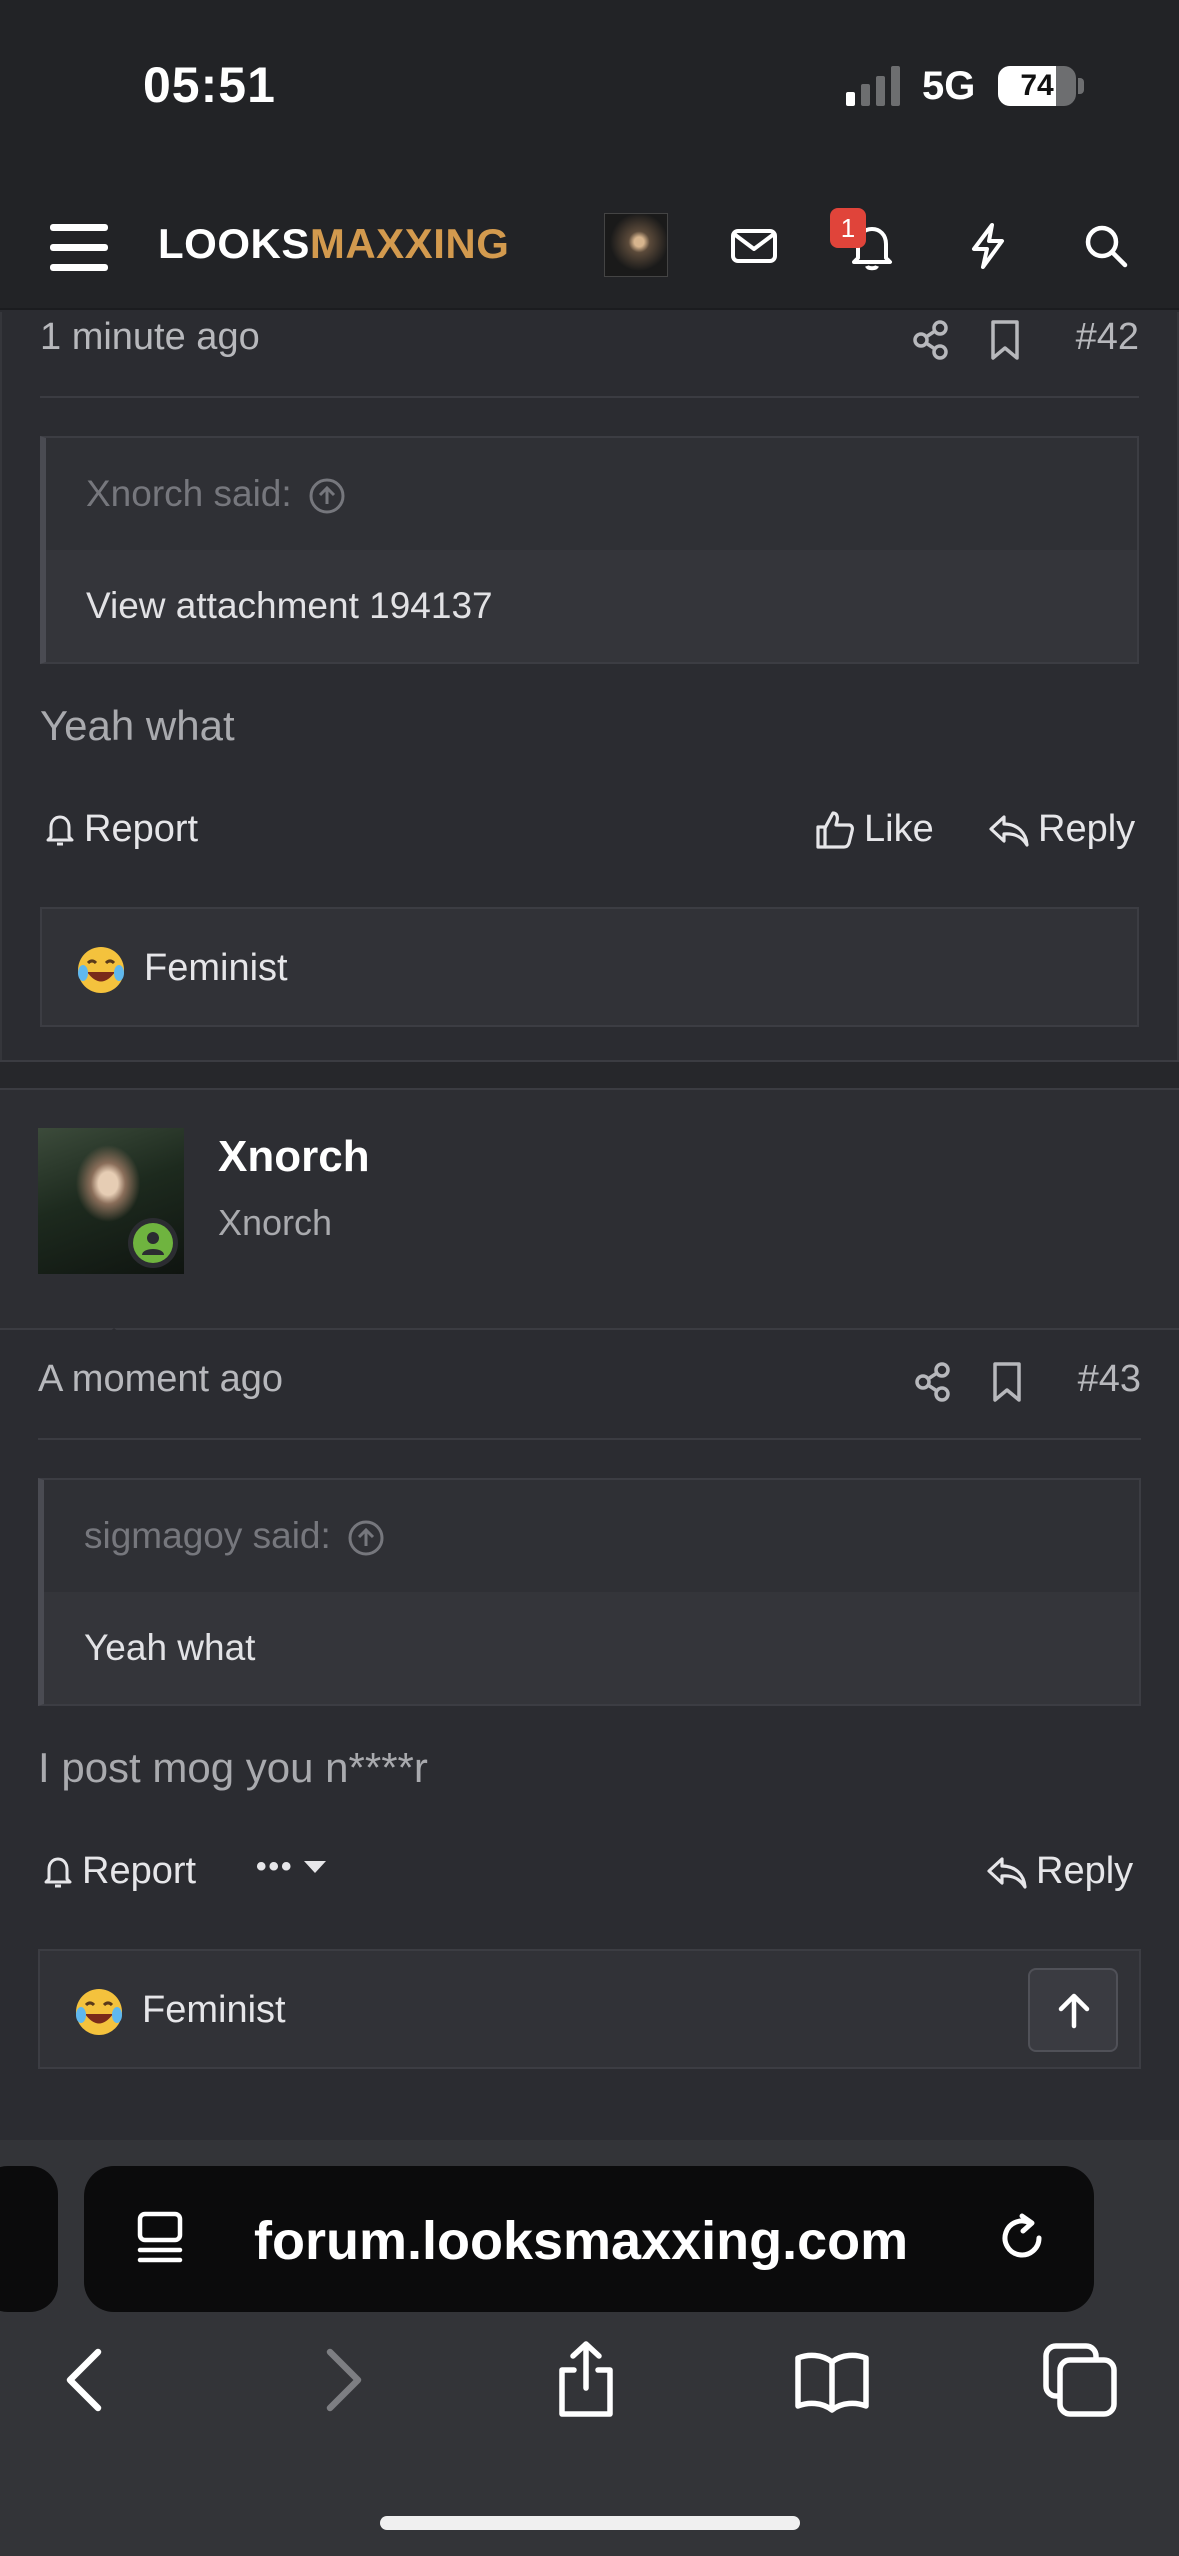 This screenshot has width=1179, height=2556. What do you see at coordinates (591, 1648) in the screenshot?
I see `quote-body: Yeah what` at bounding box center [591, 1648].